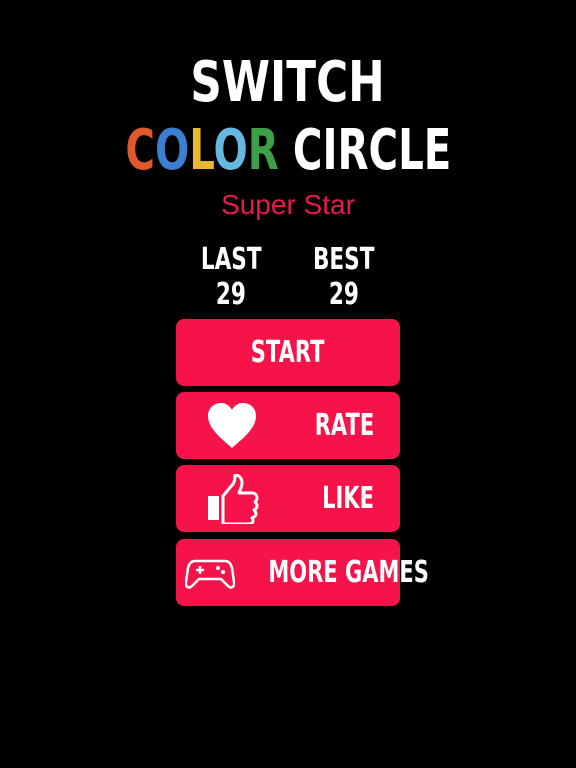 This screenshot has height=768, width=576. What do you see at coordinates (230, 150) in the screenshot?
I see `title-letter-o2: O` at bounding box center [230, 150].